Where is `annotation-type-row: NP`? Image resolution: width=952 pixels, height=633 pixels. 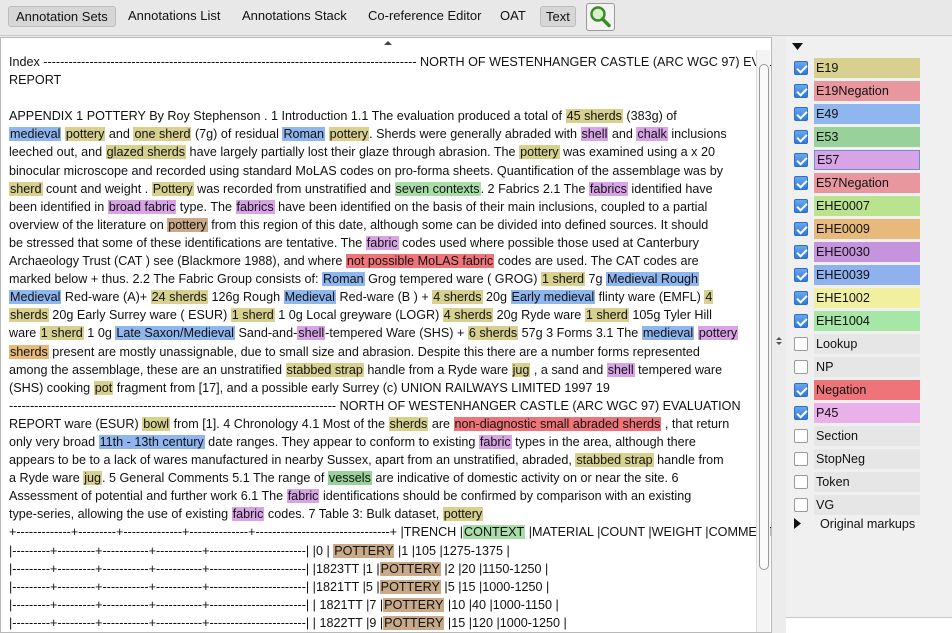 annotation-type-row: NP is located at coordinates (869, 367).